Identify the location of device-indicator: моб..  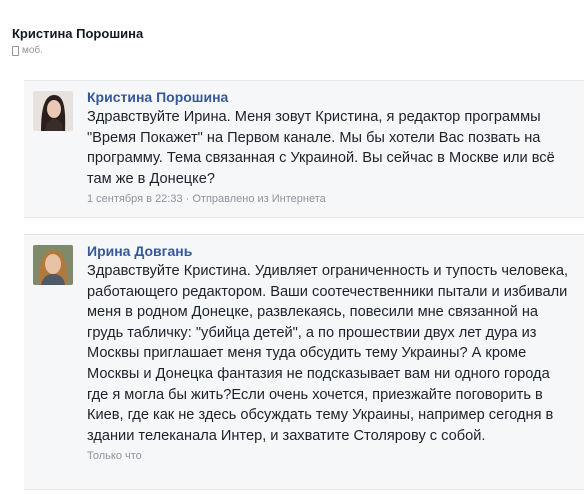
(77, 50).